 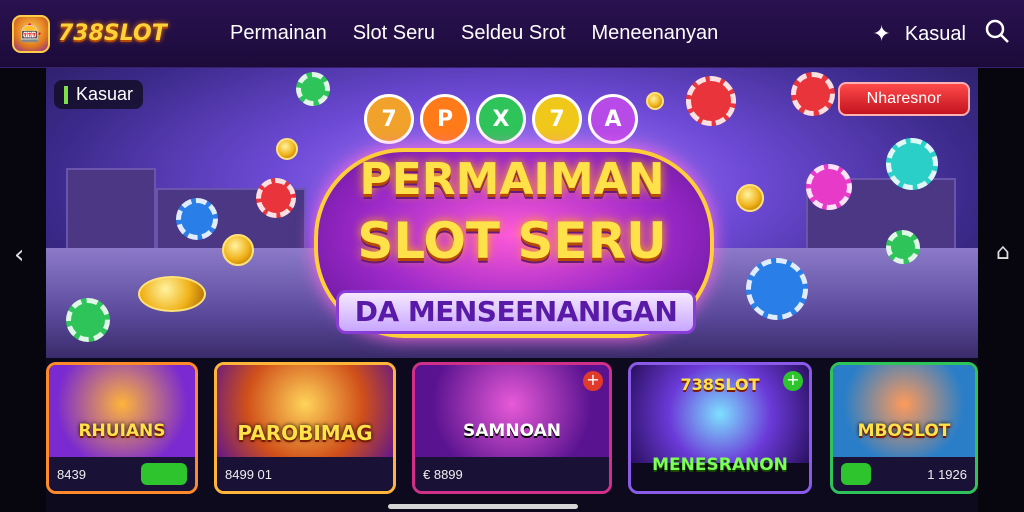 What do you see at coordinates (512, 241) in the screenshot?
I see `hero-title-line2: SLOT SERU` at bounding box center [512, 241].